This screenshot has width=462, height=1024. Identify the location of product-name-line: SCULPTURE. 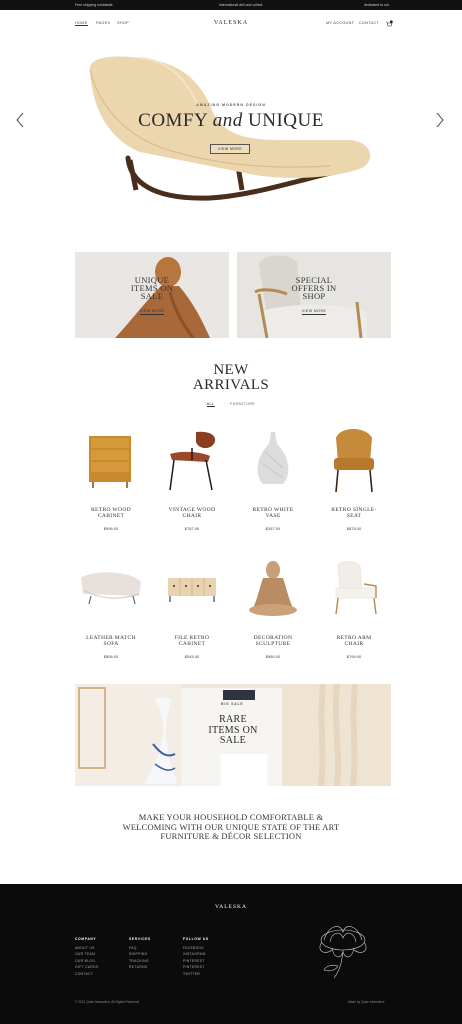
(273, 644).